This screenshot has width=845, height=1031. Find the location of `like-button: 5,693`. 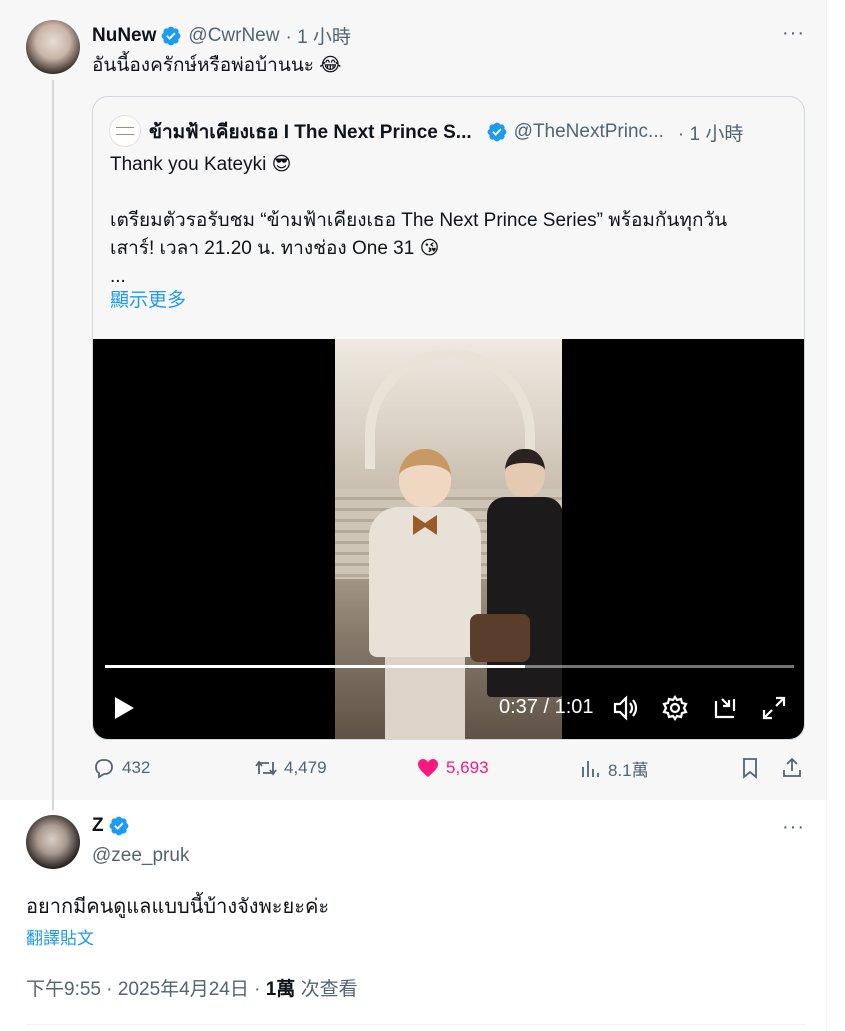

like-button: 5,693 is located at coordinates (452, 768).